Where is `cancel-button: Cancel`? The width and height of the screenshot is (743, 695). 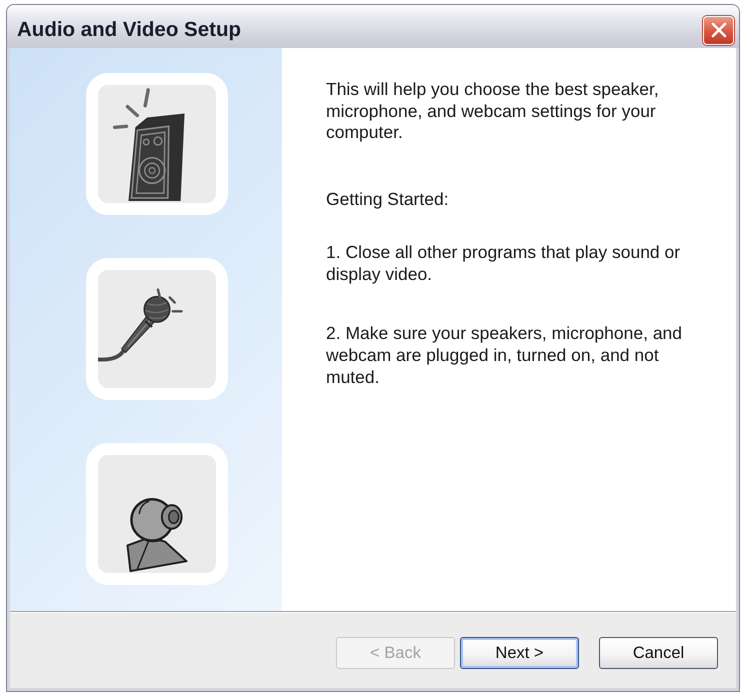 cancel-button: Cancel is located at coordinates (658, 653).